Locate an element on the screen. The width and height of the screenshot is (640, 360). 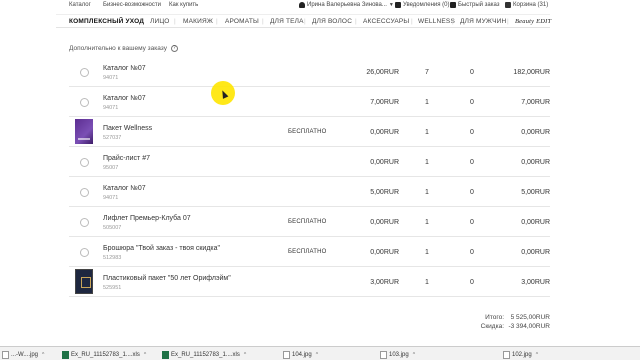
item-price: 0,00RUR is located at coordinates (384, 252).